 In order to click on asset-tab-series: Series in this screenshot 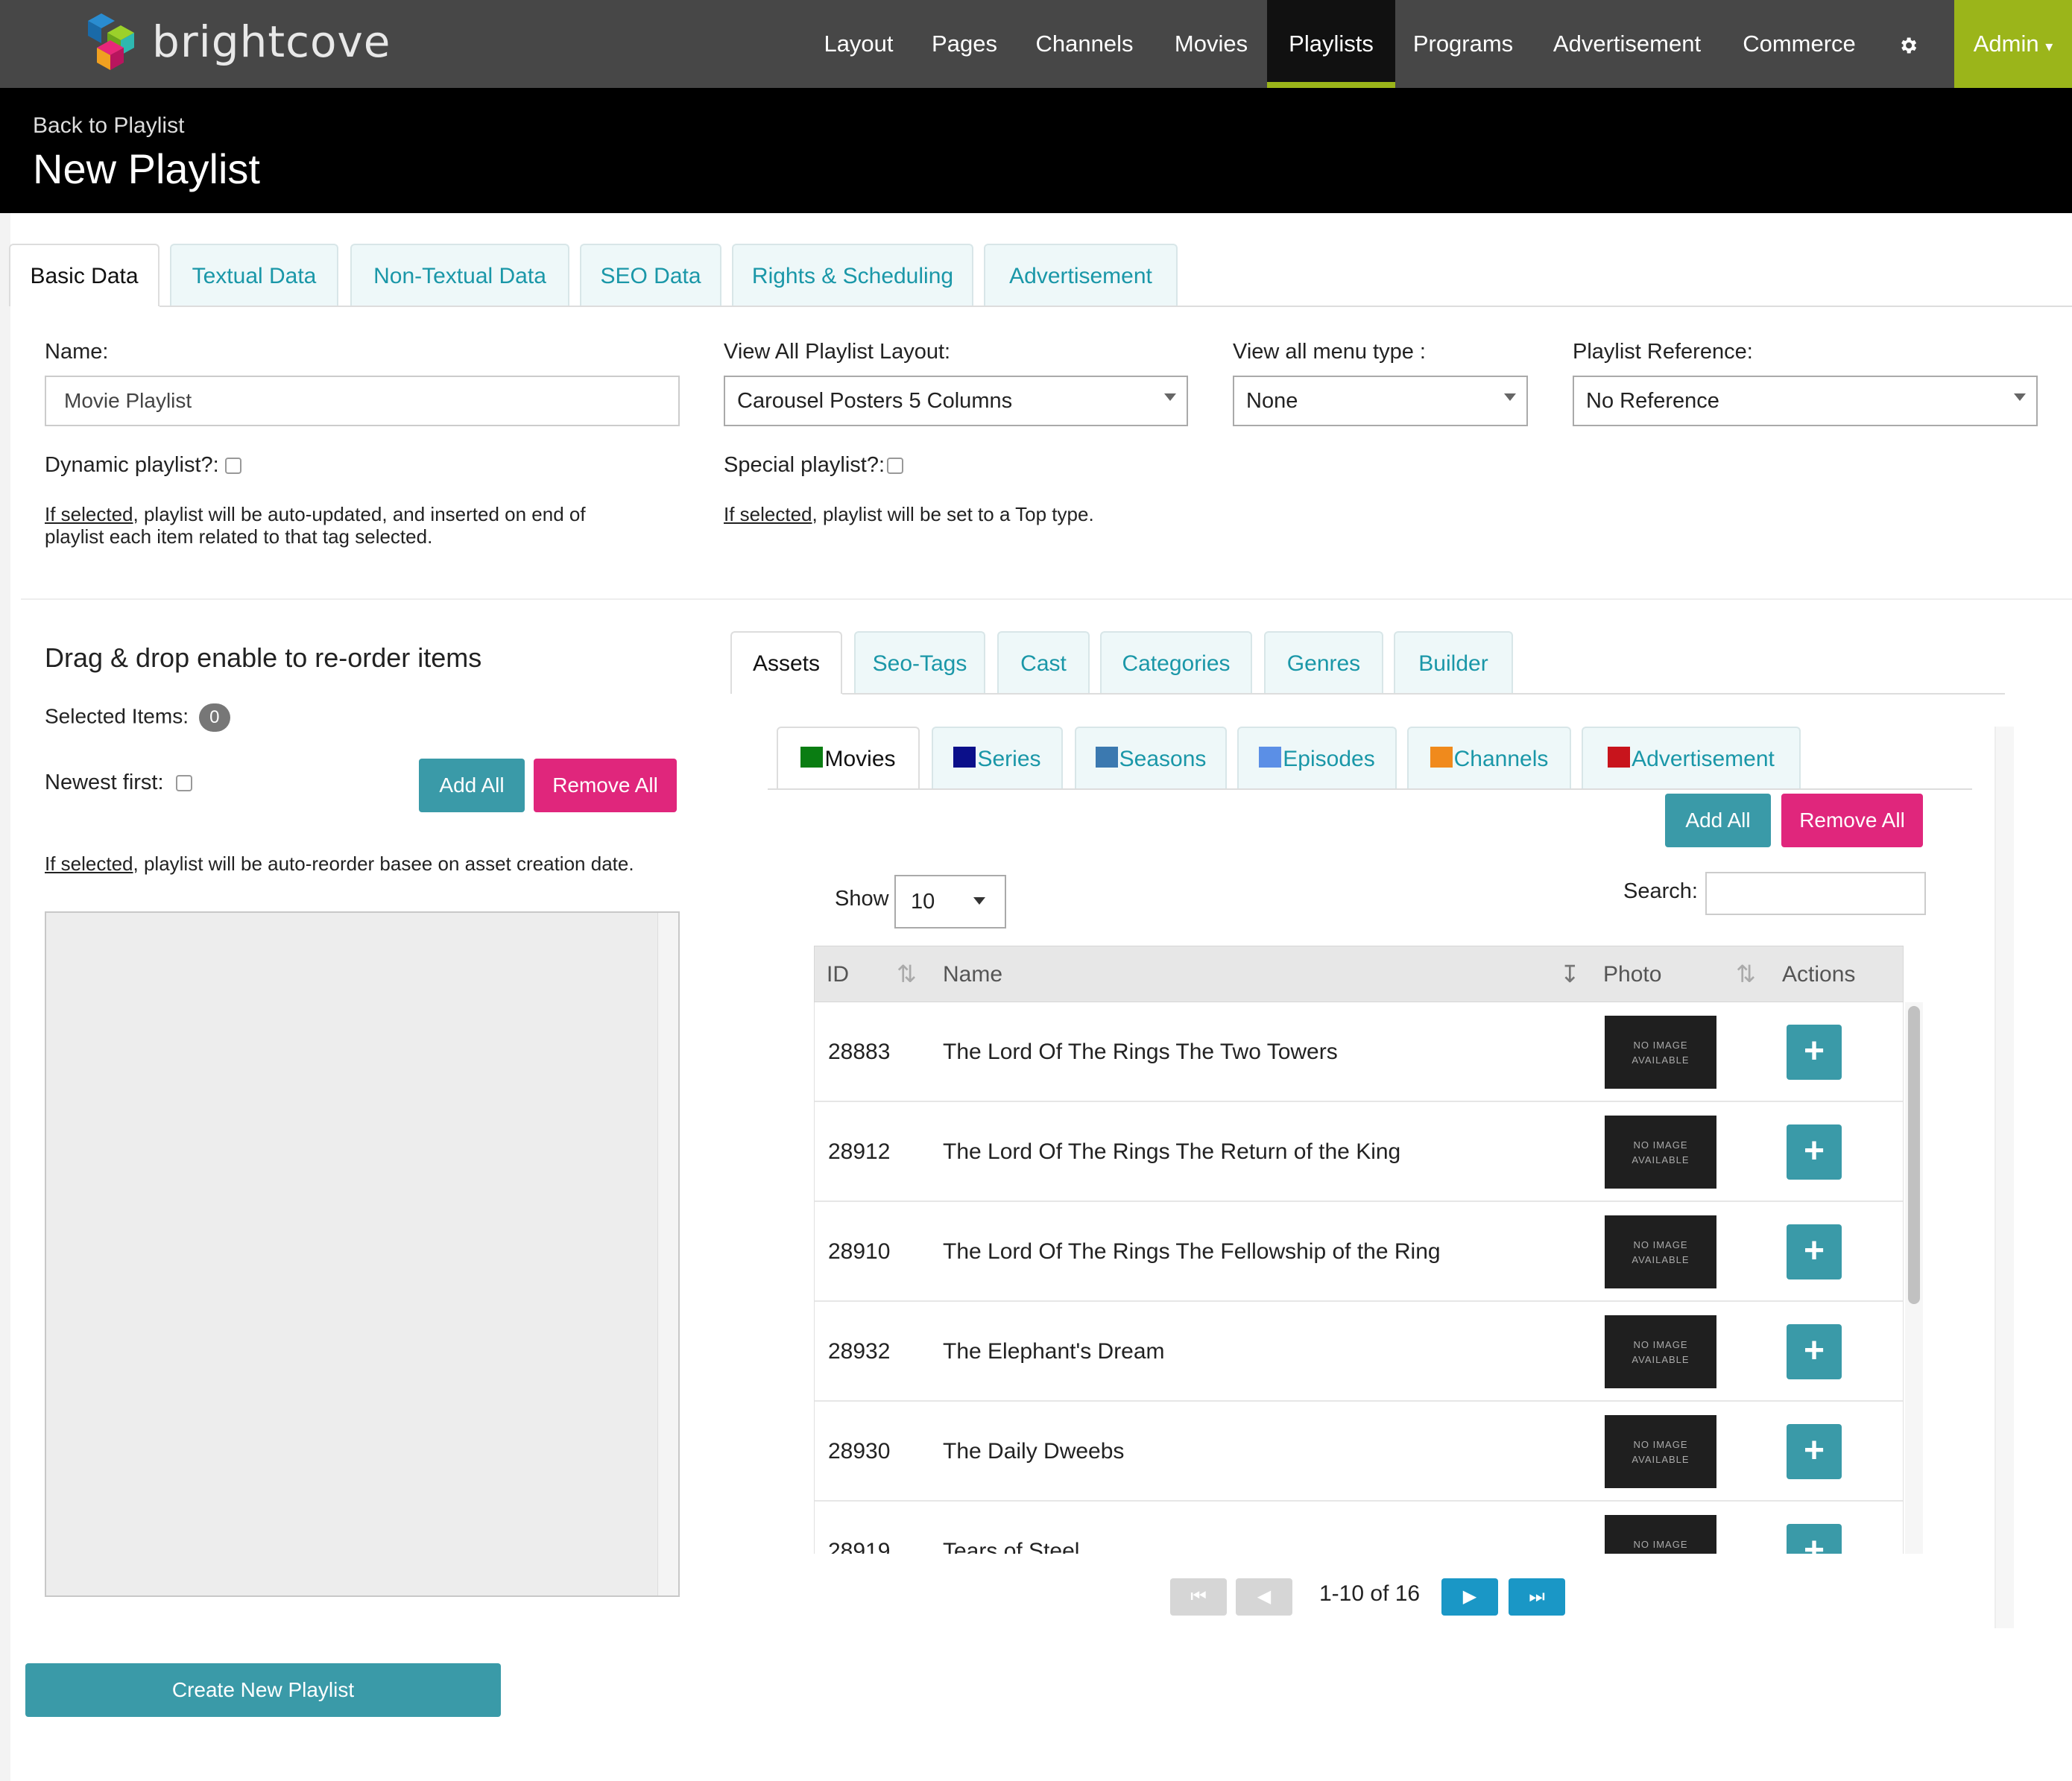, I will do `click(997, 758)`.